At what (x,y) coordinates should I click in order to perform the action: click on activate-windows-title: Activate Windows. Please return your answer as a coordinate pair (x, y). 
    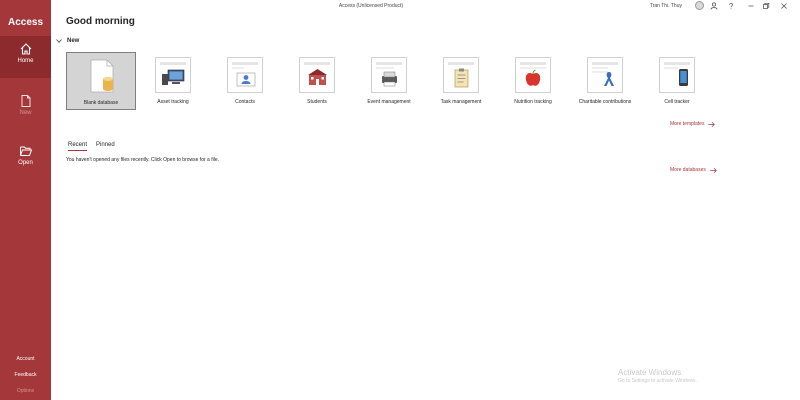
    Looking at the image, I should click on (650, 372).